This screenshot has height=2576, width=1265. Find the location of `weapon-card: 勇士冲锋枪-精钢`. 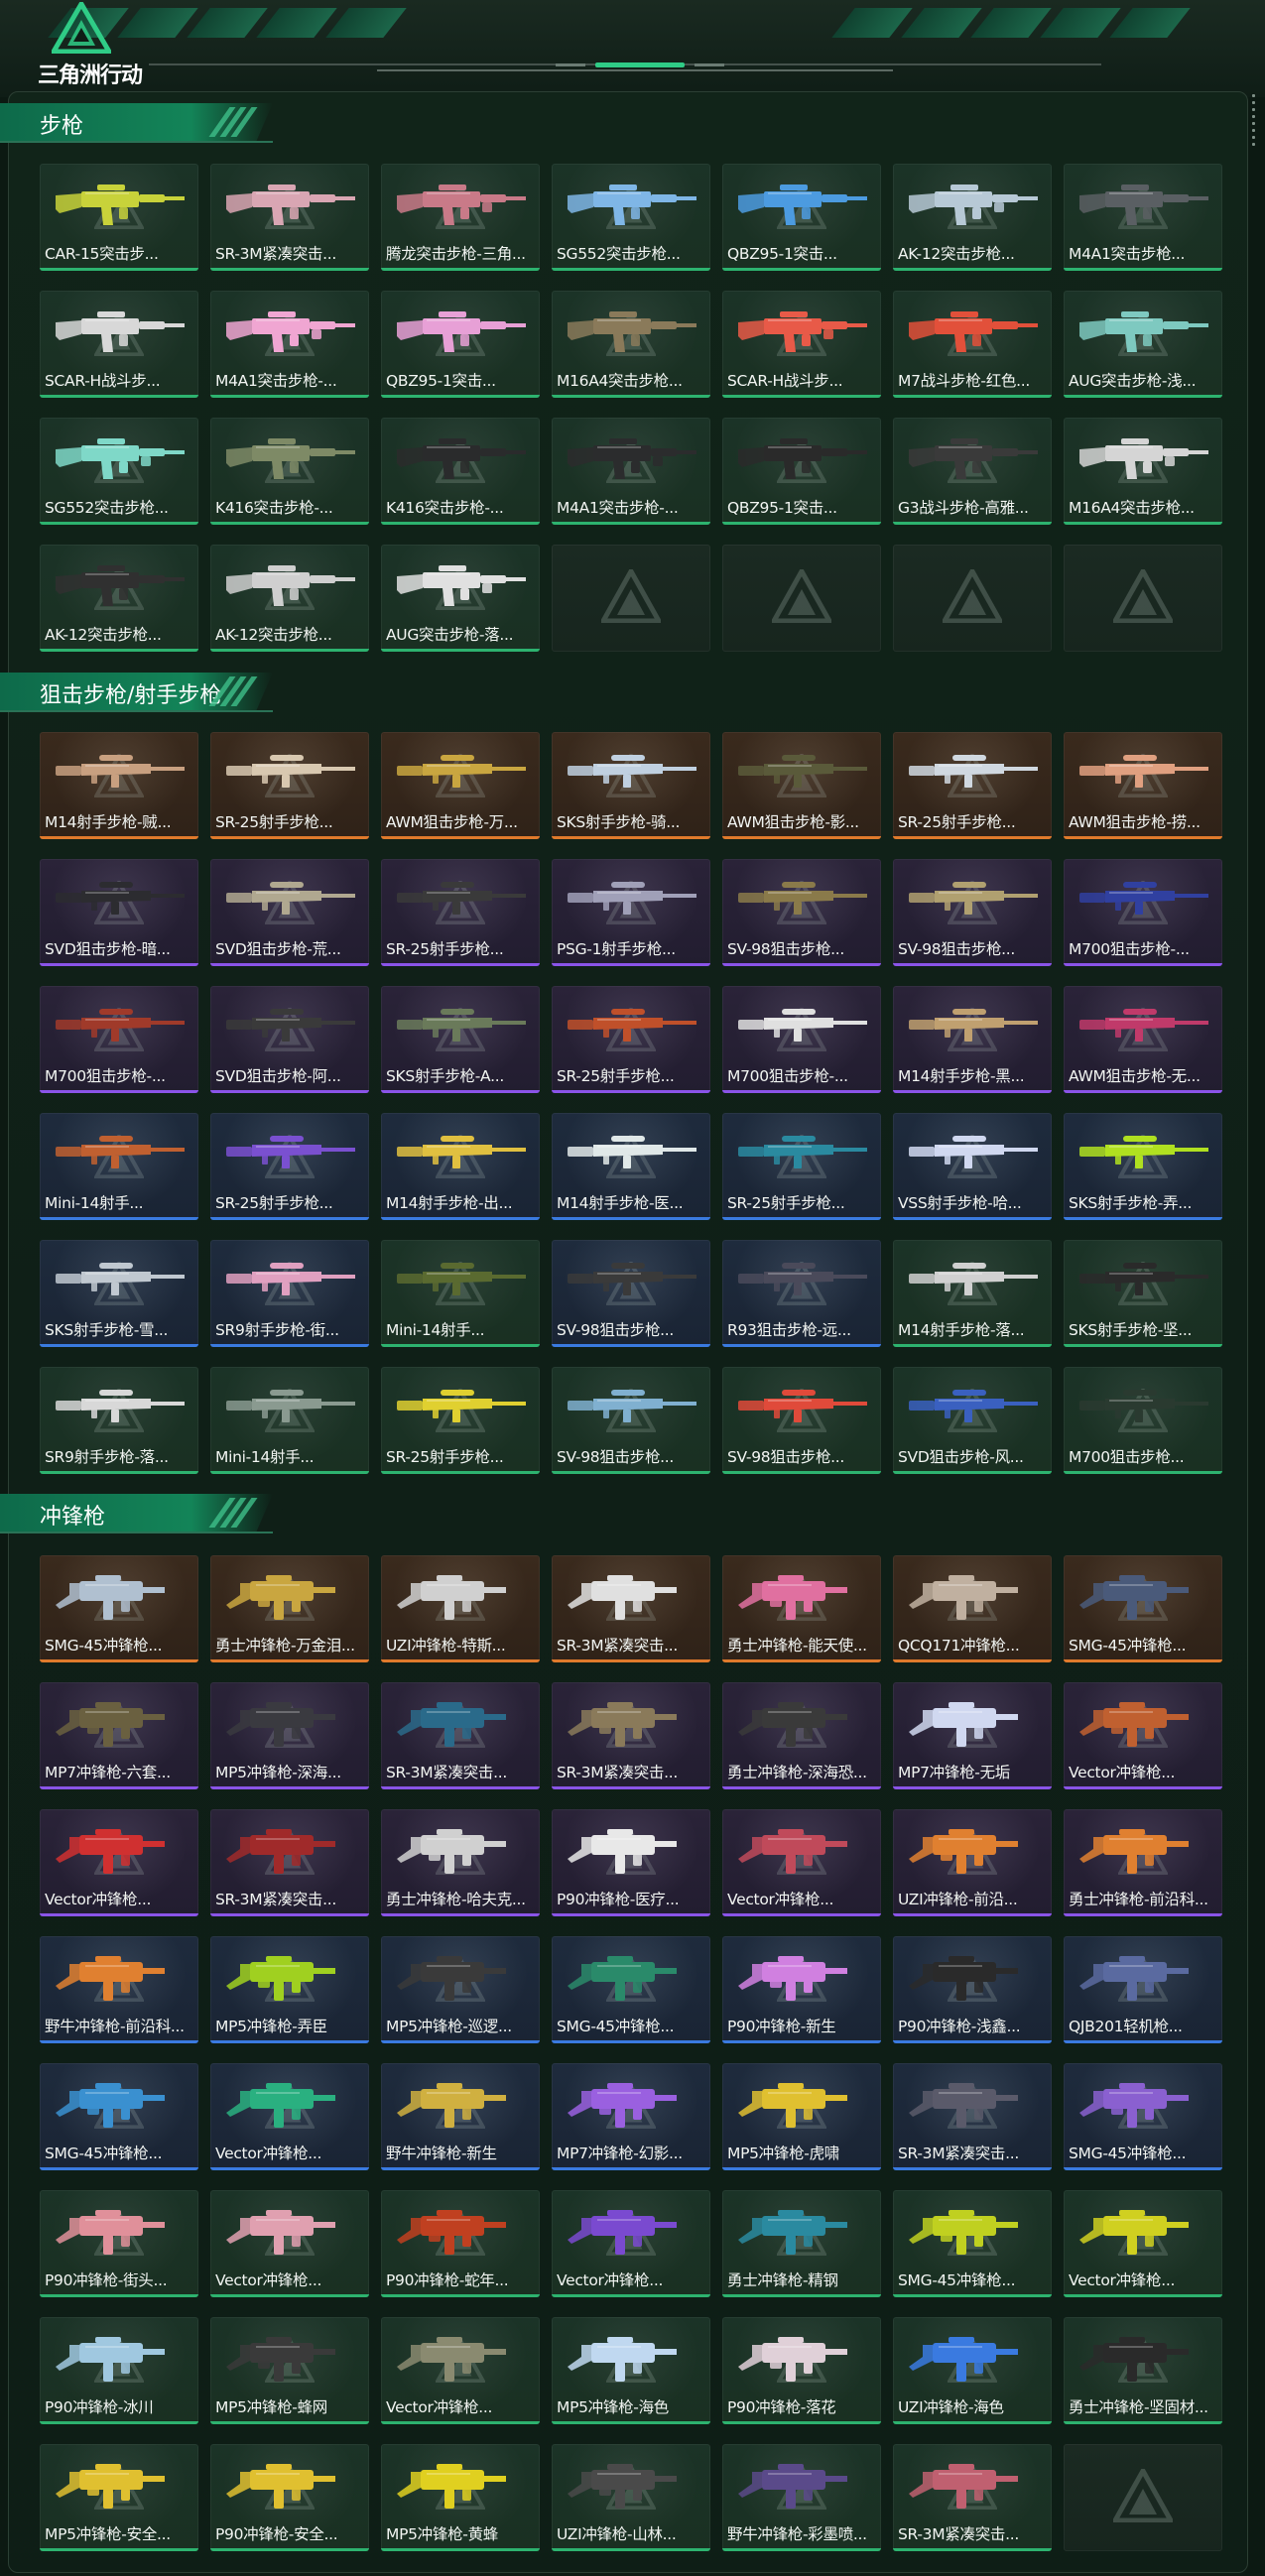

weapon-card: 勇士冲锋枪-精钢 is located at coordinates (801, 2243).